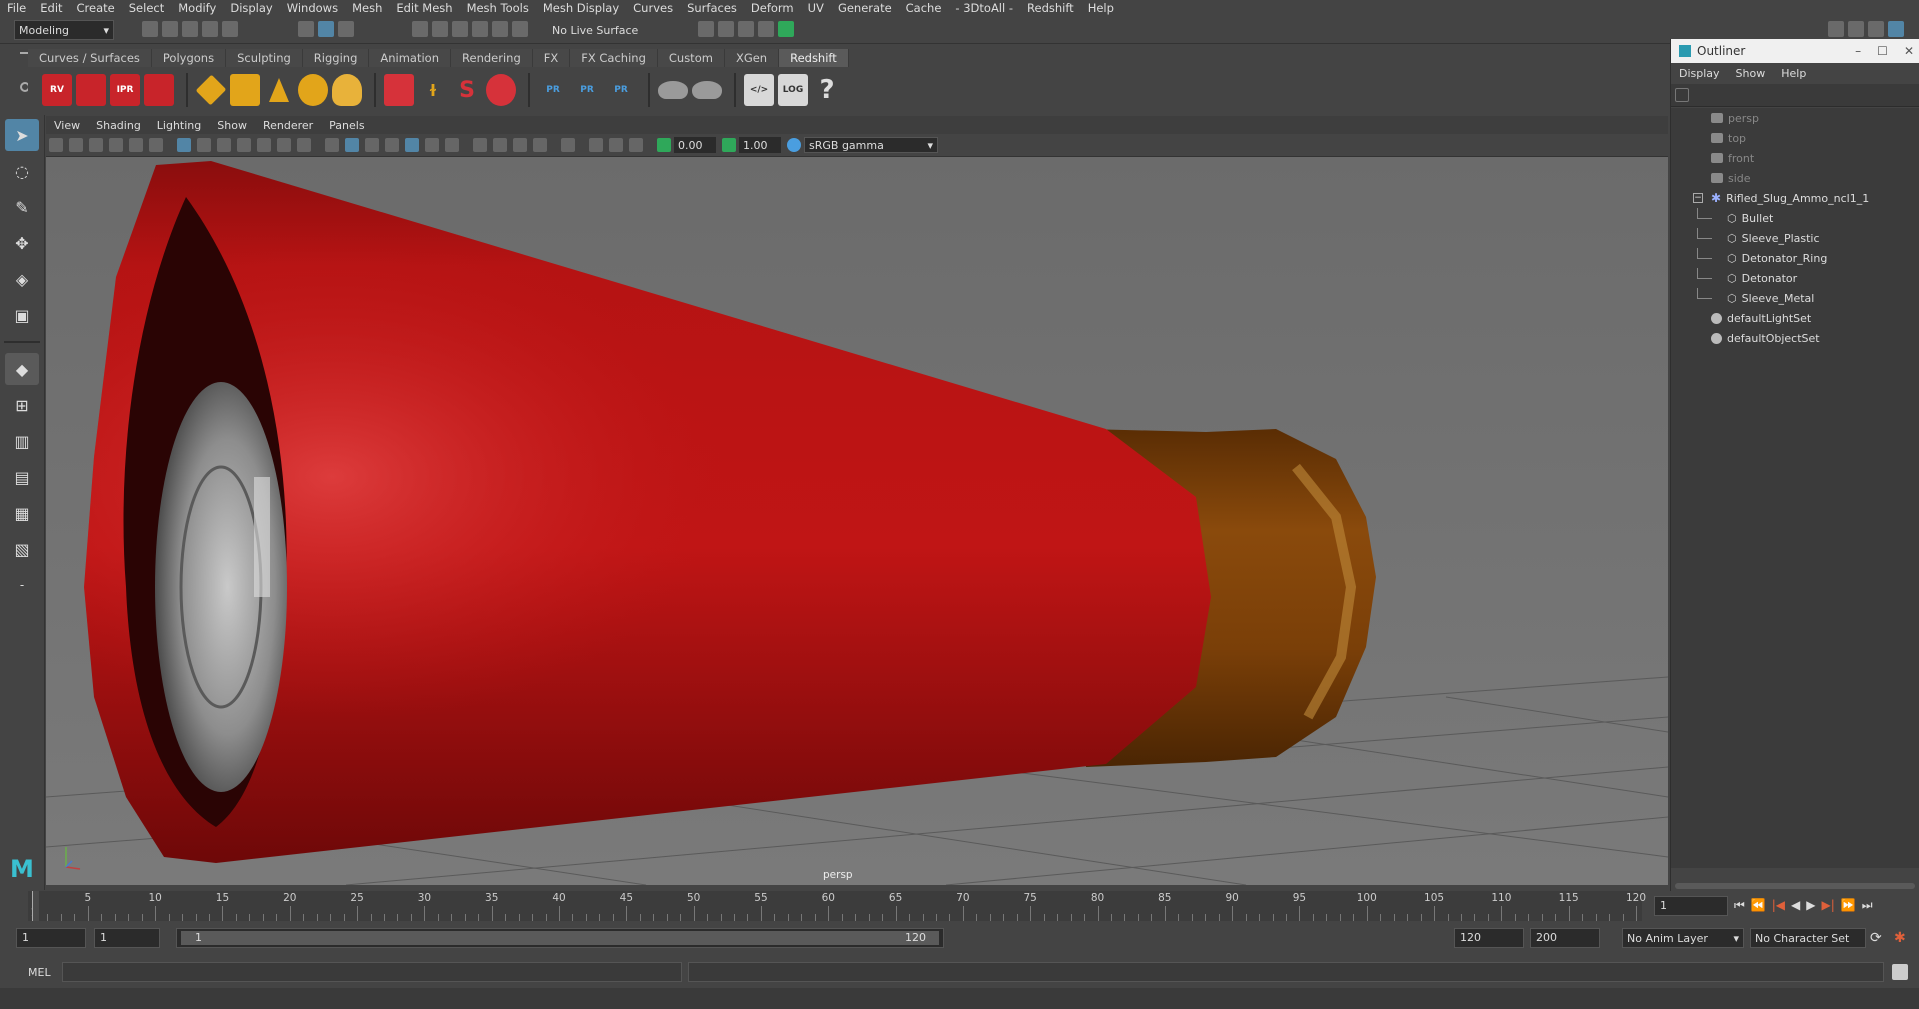 Image resolution: width=1919 pixels, height=1009 pixels. Describe the element at coordinates (64, 30) in the screenshot. I see `mode-dropdown: Modeling ▾` at that location.